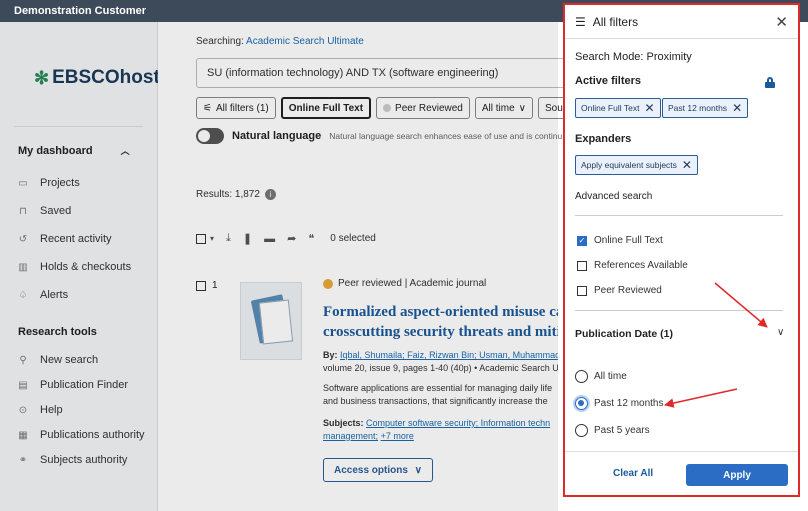 Image resolution: width=808 pixels, height=511 pixels. I want to click on chevron-down-icon: ∨, so click(780, 332).